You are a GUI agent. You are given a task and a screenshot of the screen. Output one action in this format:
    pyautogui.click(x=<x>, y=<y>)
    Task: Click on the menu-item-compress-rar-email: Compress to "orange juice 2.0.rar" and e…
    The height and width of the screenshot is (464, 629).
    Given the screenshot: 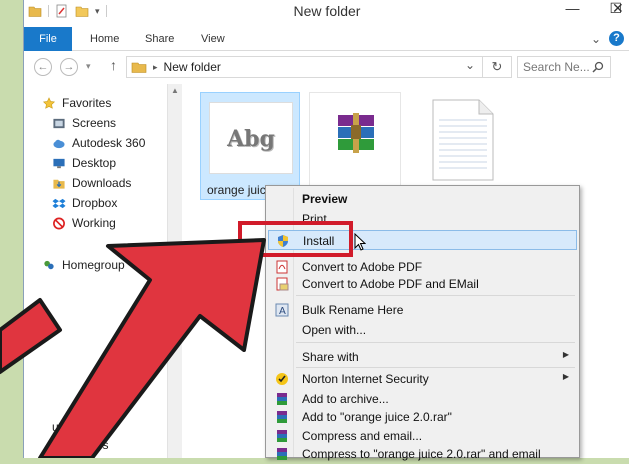 What is the action you would take?
    pyautogui.click(x=422, y=454)
    